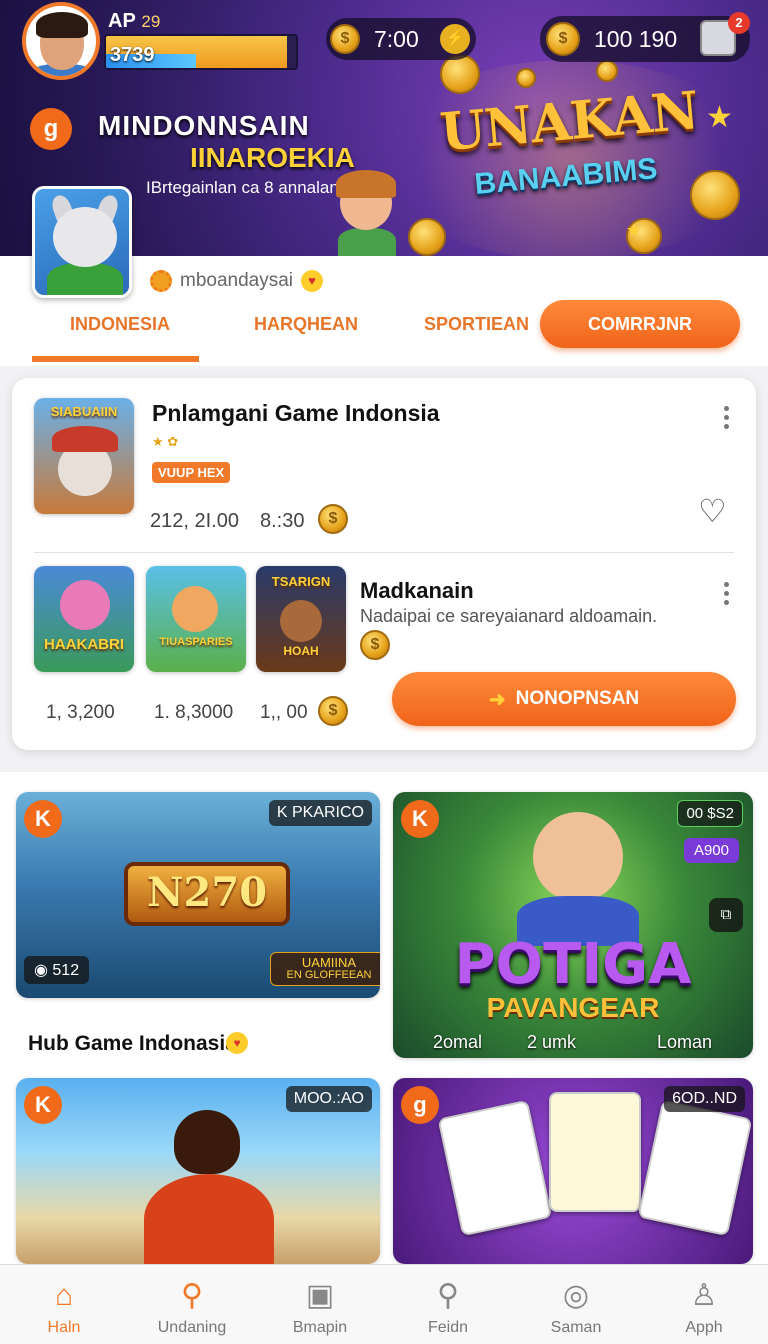 The image size is (768, 1344). What do you see at coordinates (367, 213) in the screenshot?
I see `mascot-kid-image` at bounding box center [367, 213].